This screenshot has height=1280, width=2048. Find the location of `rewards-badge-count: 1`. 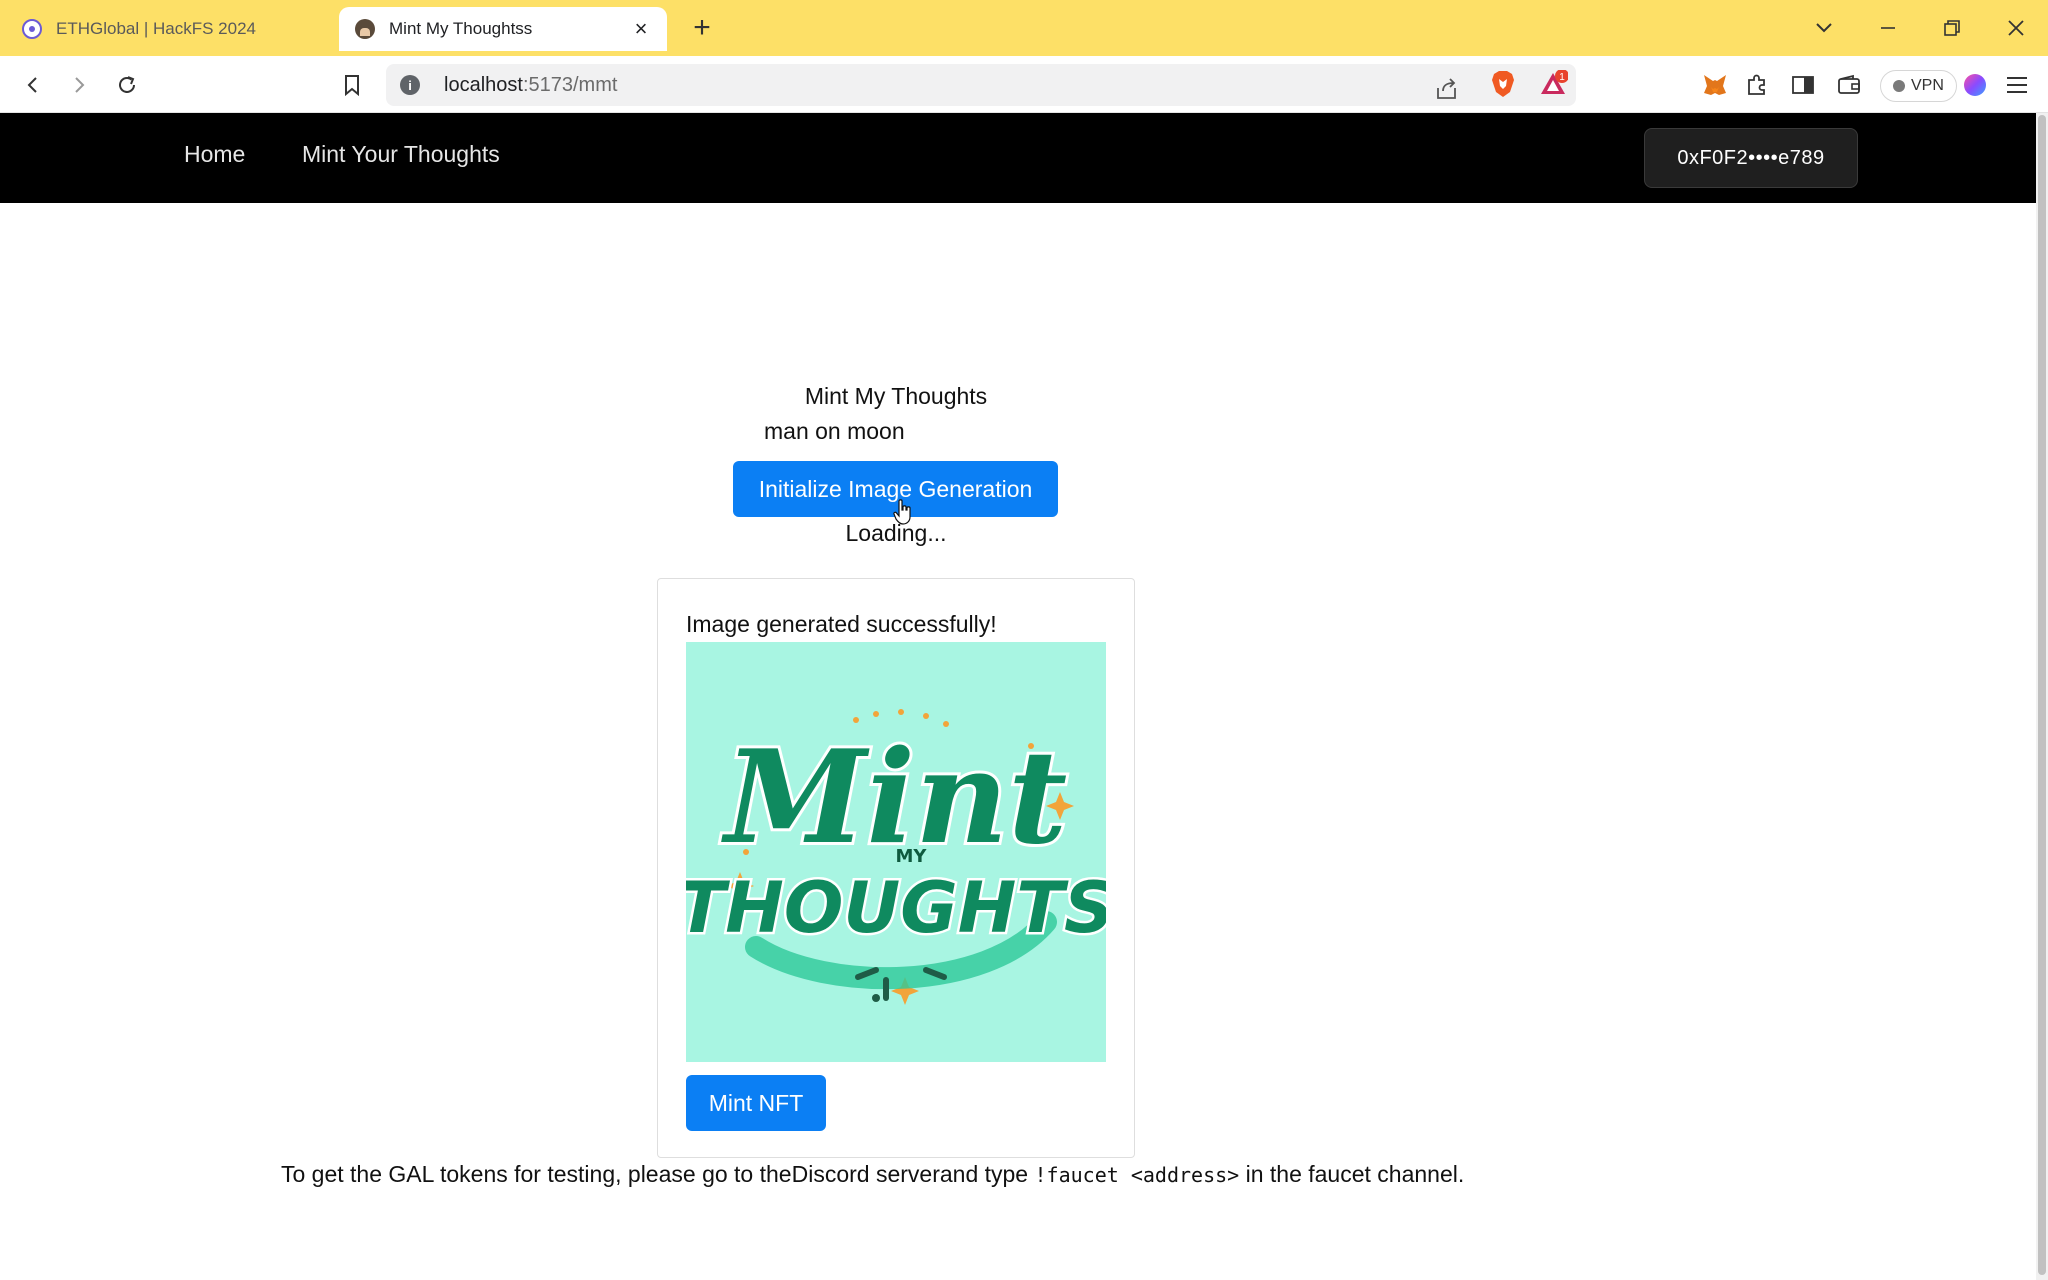

rewards-badge-count: 1 is located at coordinates (1562, 77).